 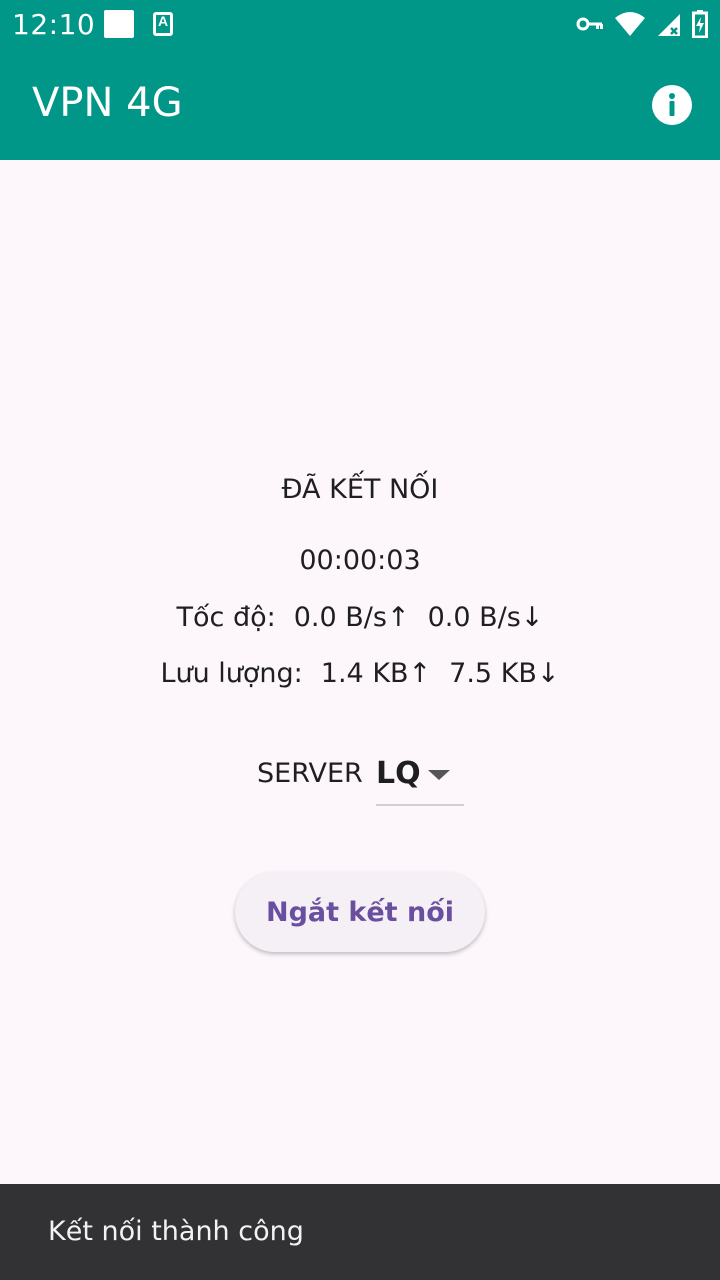 I want to click on snackbar-message: Kết nối thành công, so click(x=176, y=1231).